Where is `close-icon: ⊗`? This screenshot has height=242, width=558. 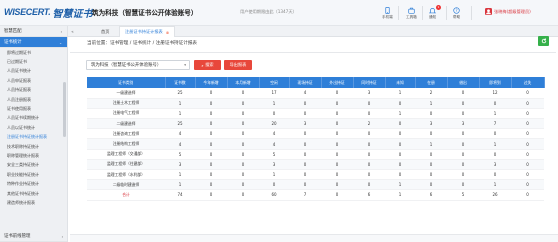 close-icon: ⊗ is located at coordinates (167, 32).